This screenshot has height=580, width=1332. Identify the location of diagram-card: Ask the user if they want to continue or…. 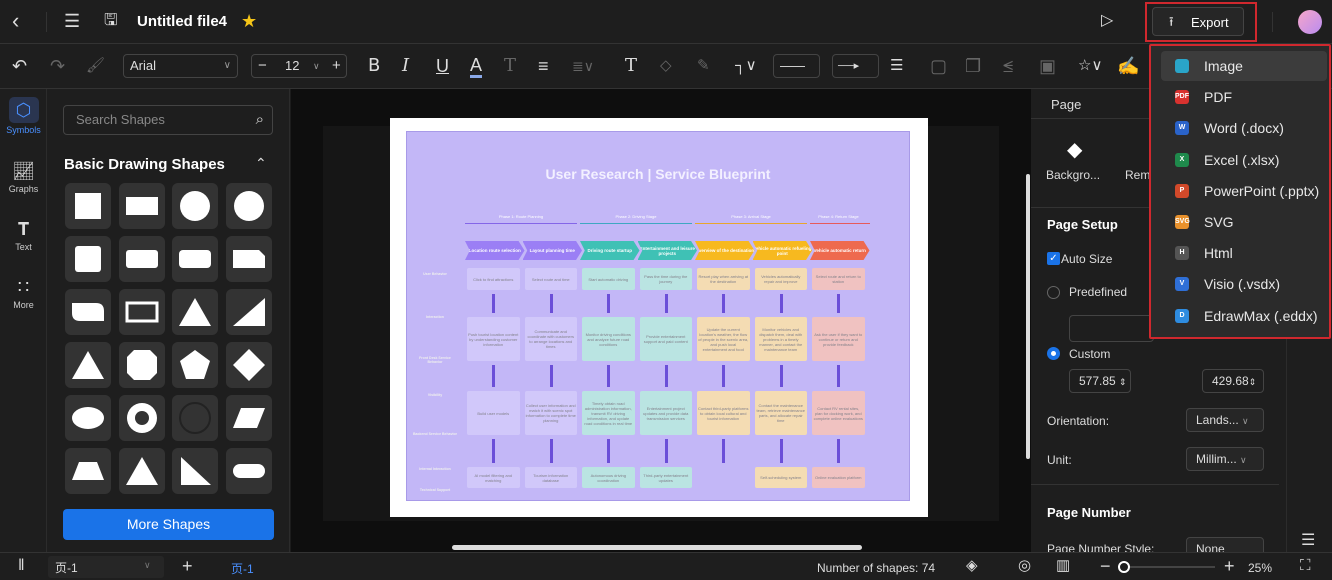
(838, 339).